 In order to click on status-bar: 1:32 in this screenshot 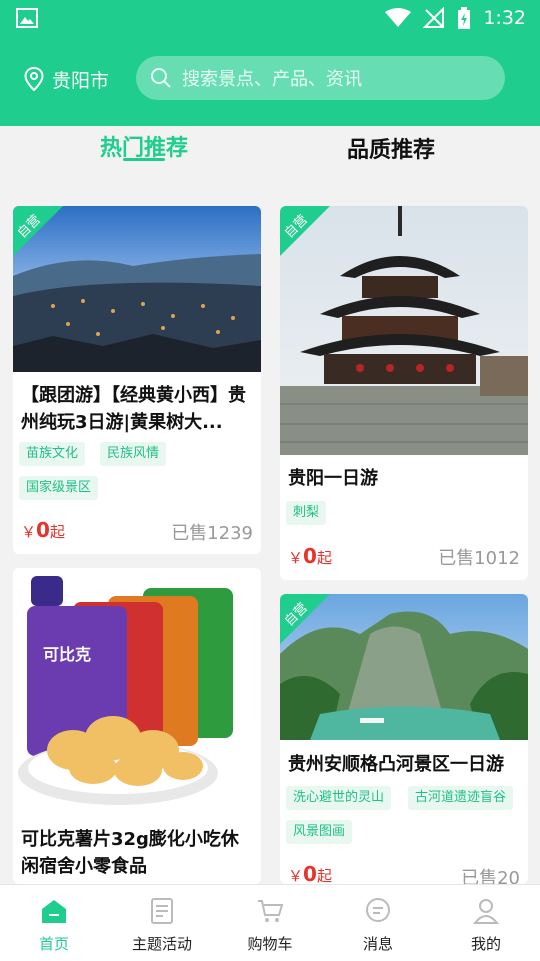, I will do `click(270, 18)`.